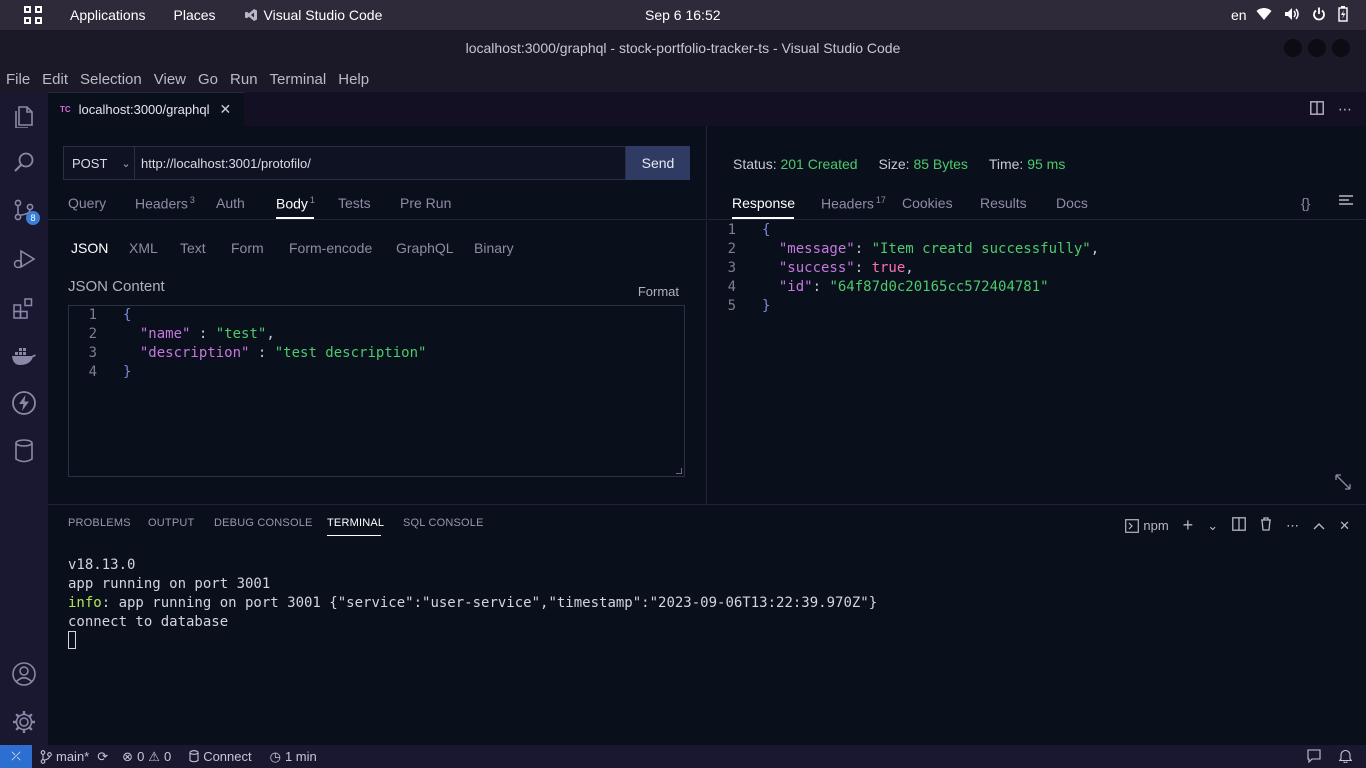  Describe the element at coordinates (171, 523) in the screenshot. I see `panel-tab-output: OUTPUT` at that location.